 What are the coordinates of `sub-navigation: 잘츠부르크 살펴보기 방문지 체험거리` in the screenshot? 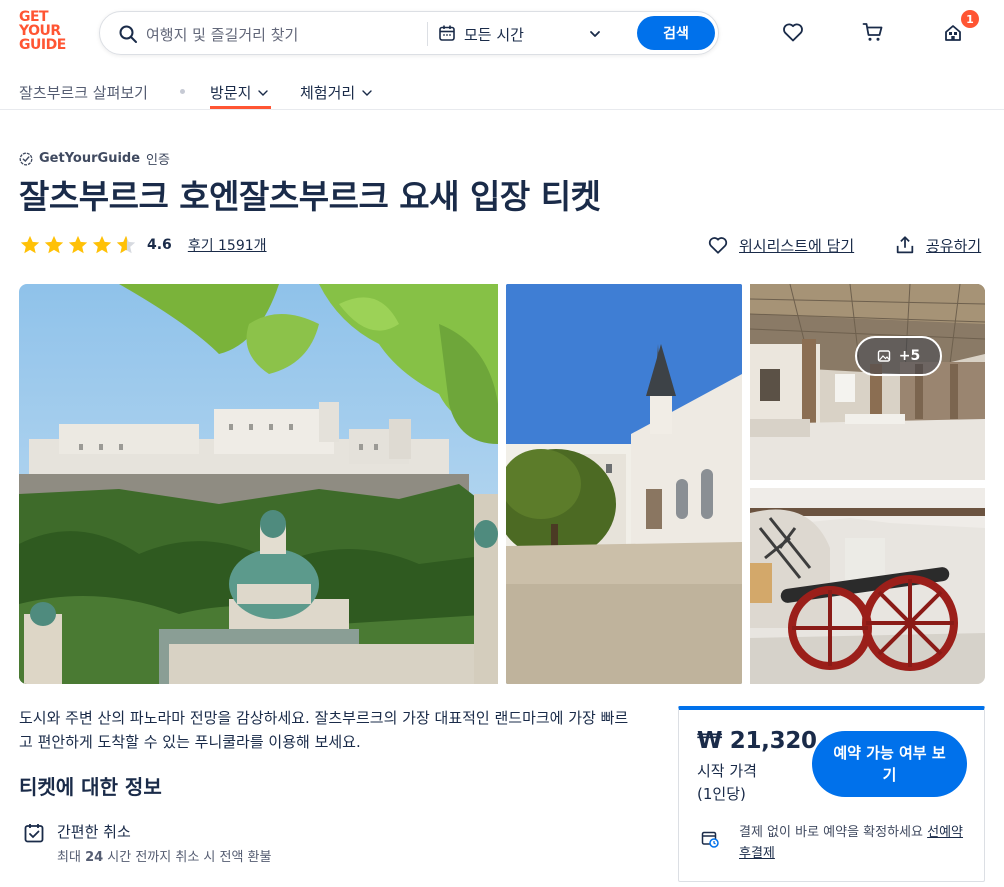 It's located at (502, 91).